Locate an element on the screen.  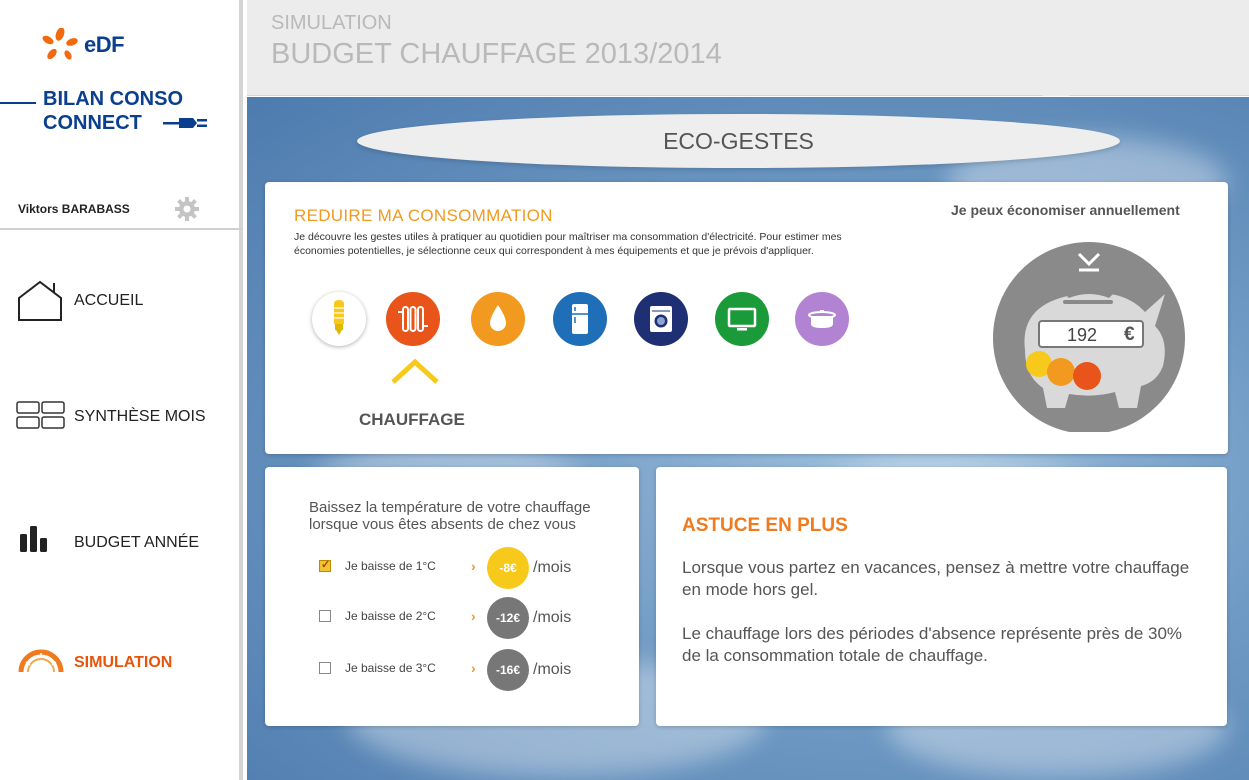
category-washing-button is located at coordinates (661, 319).